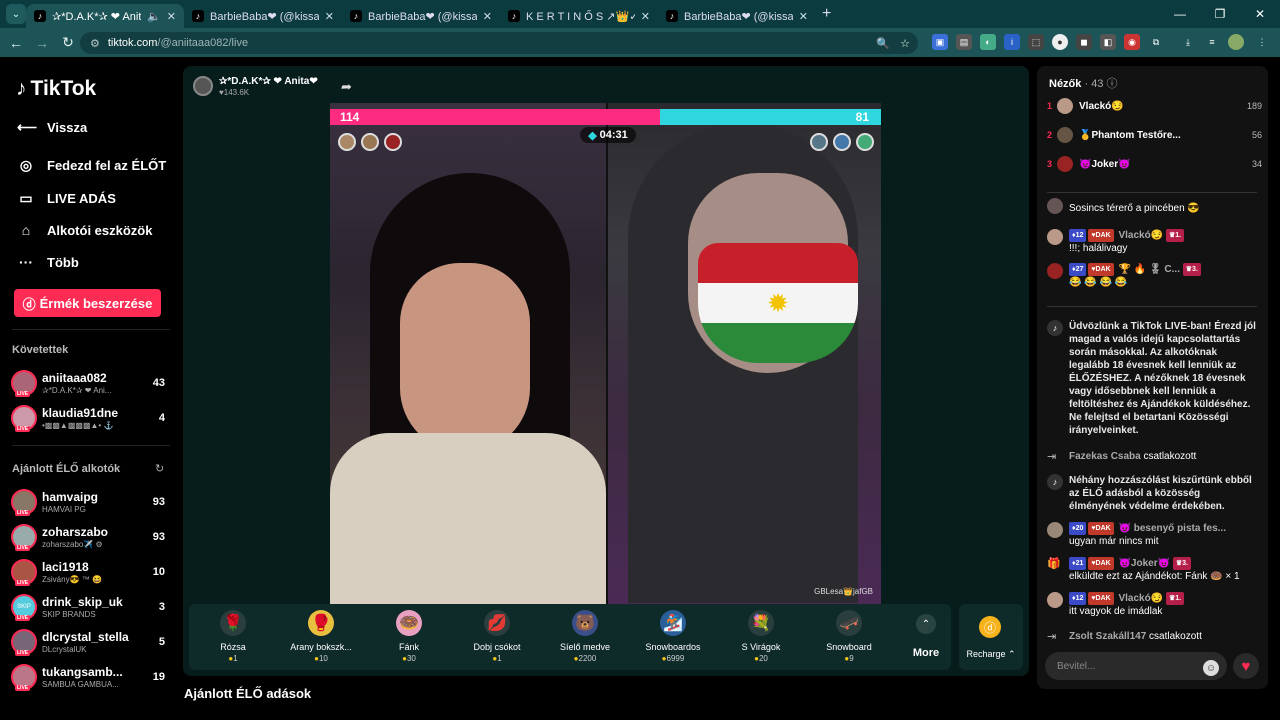  What do you see at coordinates (66, 198) in the screenshot?
I see `nav-live-broadcast: ▭ LIVE ADÁS` at bounding box center [66, 198].